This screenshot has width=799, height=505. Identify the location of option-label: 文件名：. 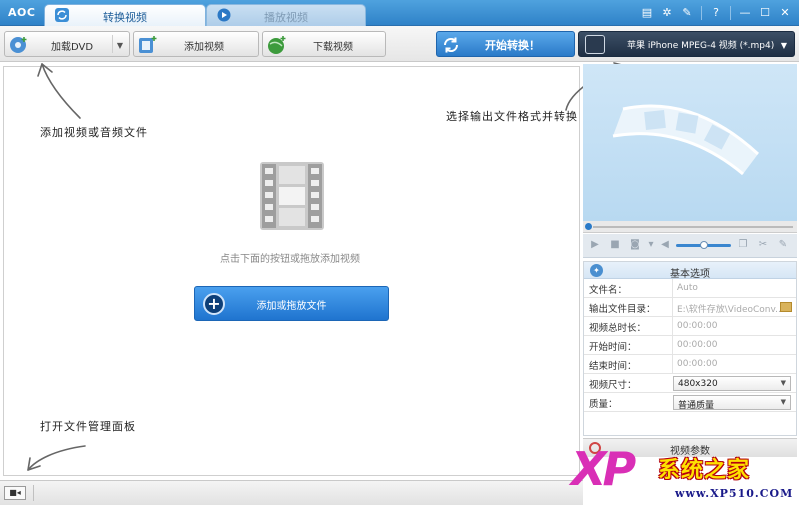
(608, 290).